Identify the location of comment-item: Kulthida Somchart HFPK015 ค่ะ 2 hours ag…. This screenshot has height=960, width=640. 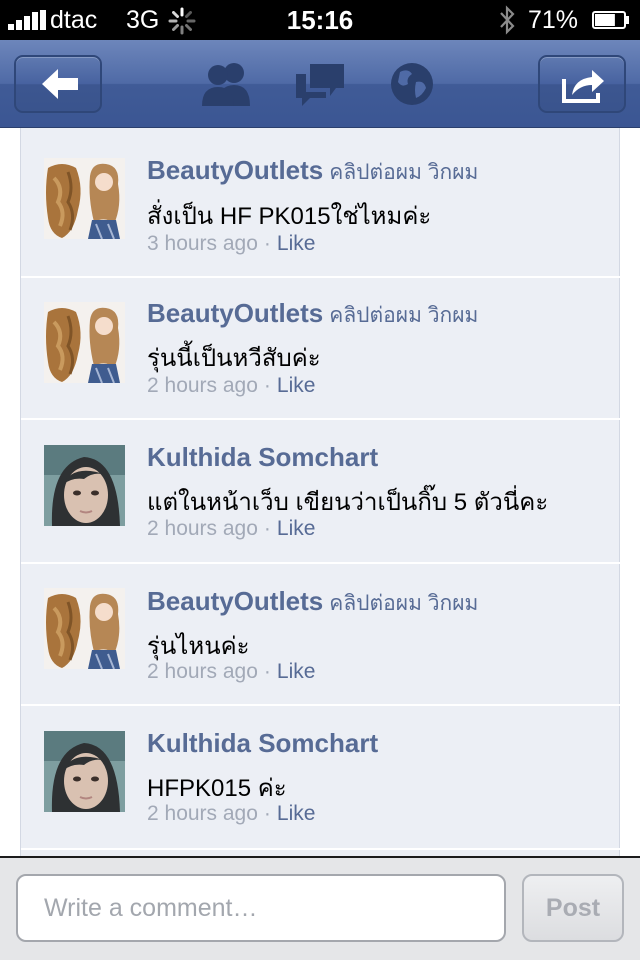
(321, 778).